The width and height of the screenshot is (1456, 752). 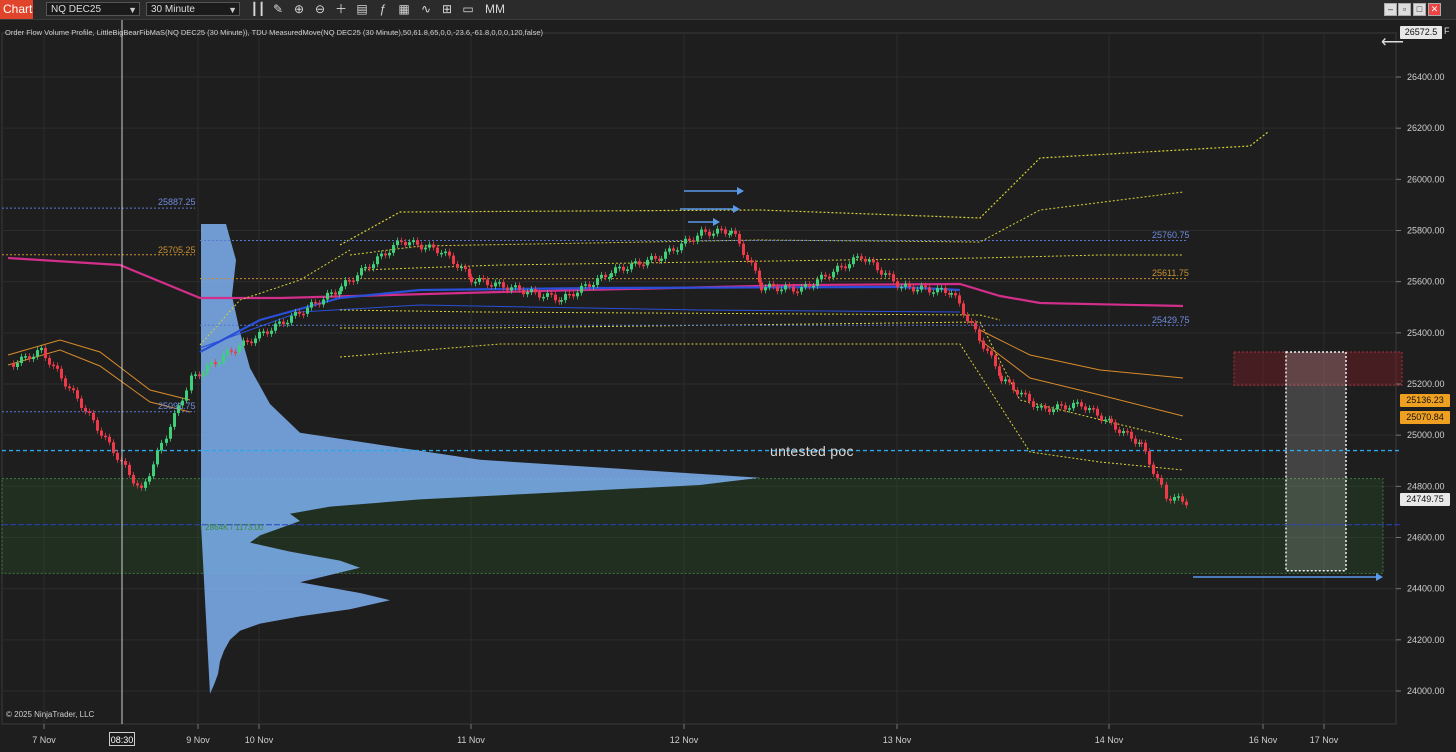 What do you see at coordinates (1404, 9) in the screenshot?
I see `restore-icon: ▫` at bounding box center [1404, 9].